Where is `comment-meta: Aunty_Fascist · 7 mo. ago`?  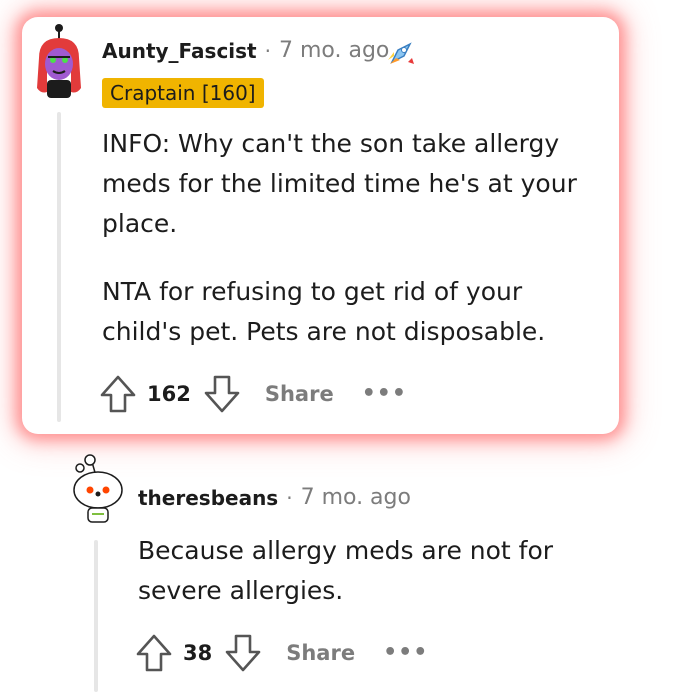
comment-meta: Aunty_Fascist · 7 mo. ago is located at coordinates (245, 50).